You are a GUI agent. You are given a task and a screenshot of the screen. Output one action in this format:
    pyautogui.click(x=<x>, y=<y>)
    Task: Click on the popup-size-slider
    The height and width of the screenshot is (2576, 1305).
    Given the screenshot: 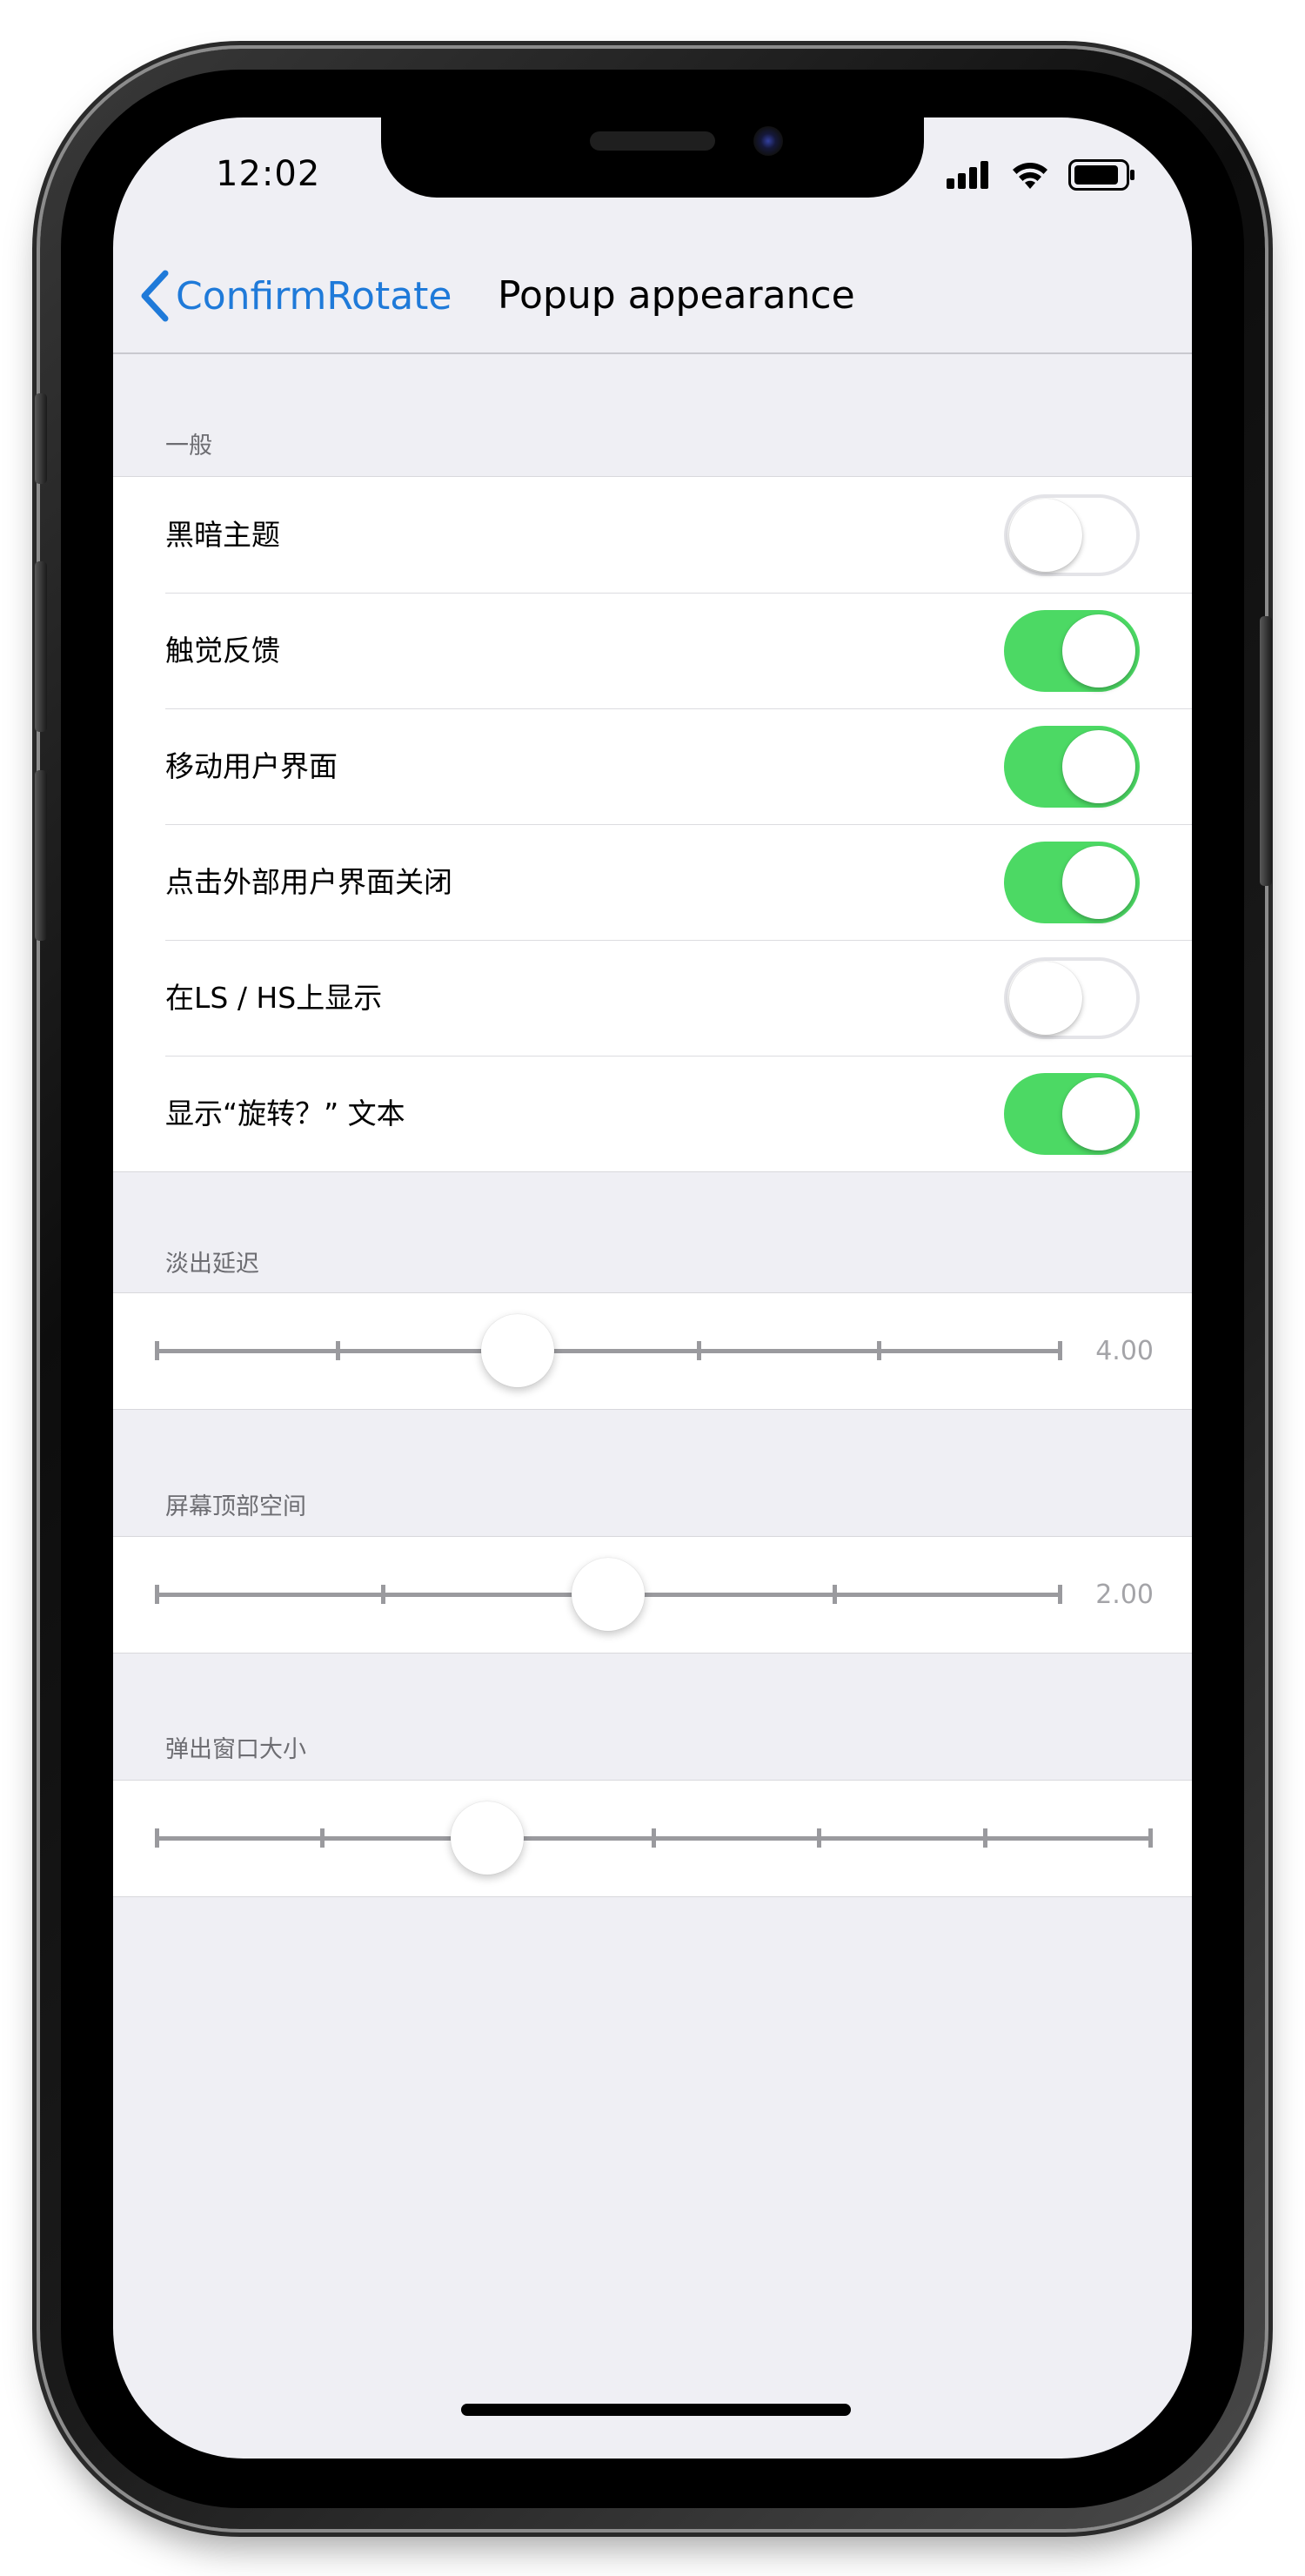 What is the action you would take?
    pyautogui.click(x=652, y=1838)
    